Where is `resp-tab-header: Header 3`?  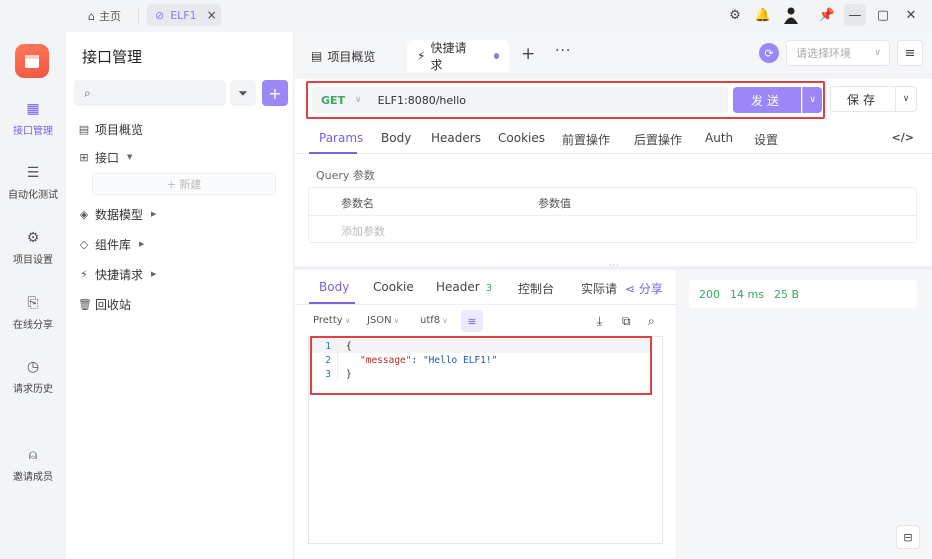
resp-tab-header: Header 3 is located at coordinates (464, 287).